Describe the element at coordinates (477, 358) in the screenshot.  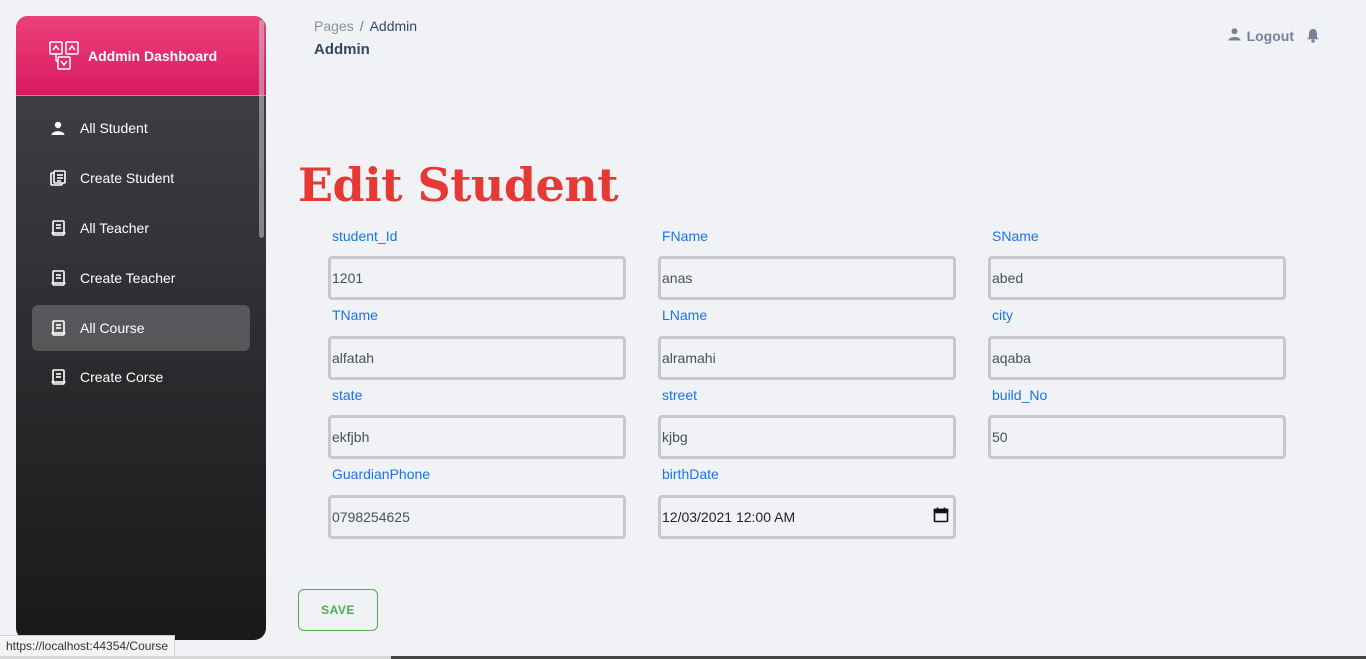
I see `tname-field` at that location.